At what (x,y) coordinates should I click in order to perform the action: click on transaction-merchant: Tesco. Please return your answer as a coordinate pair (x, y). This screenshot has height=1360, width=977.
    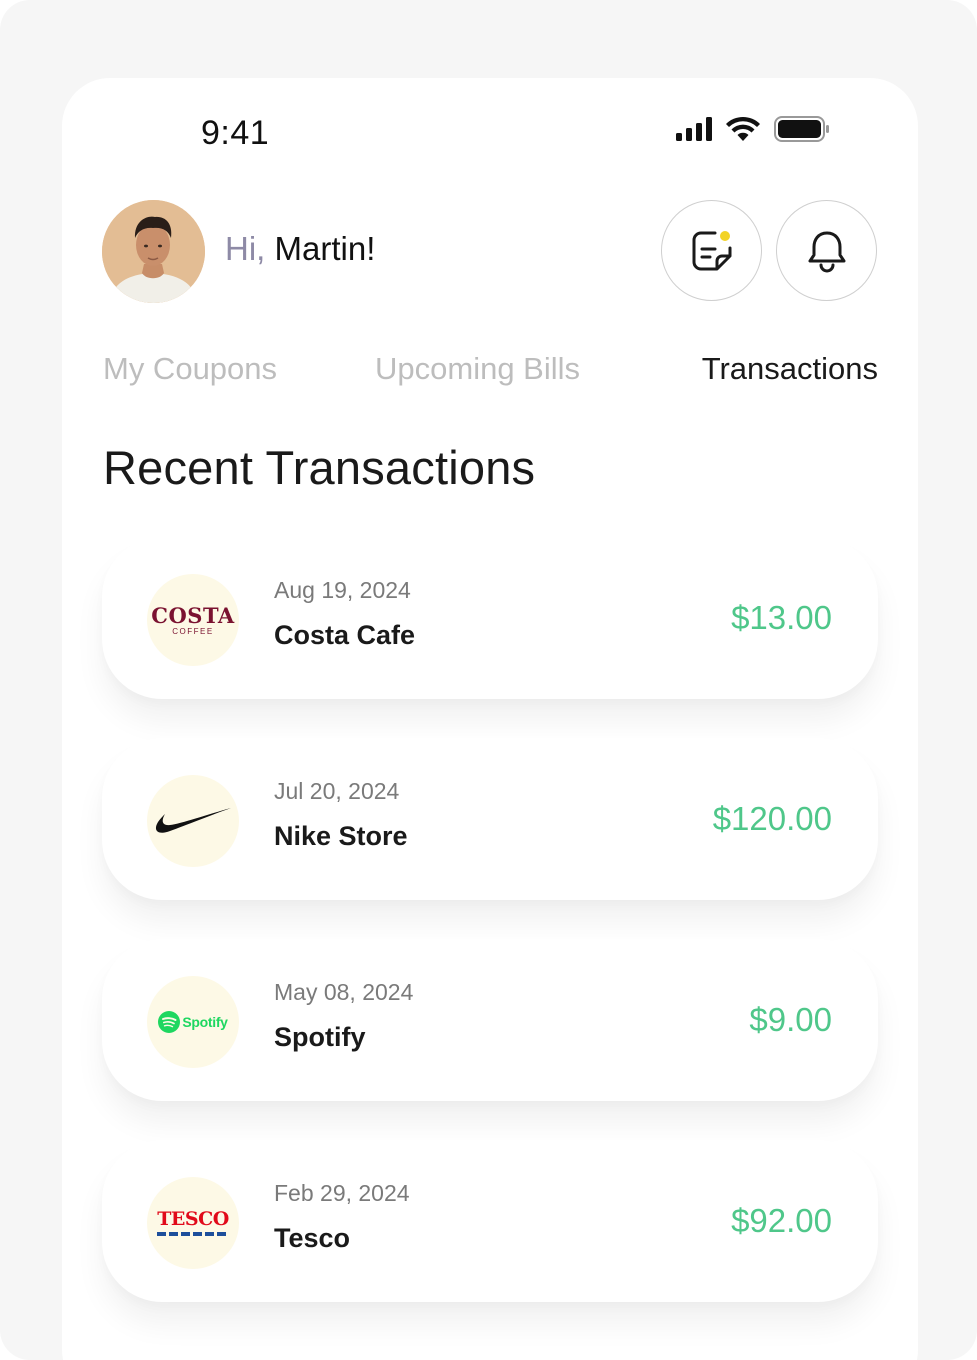
    Looking at the image, I should click on (312, 1238).